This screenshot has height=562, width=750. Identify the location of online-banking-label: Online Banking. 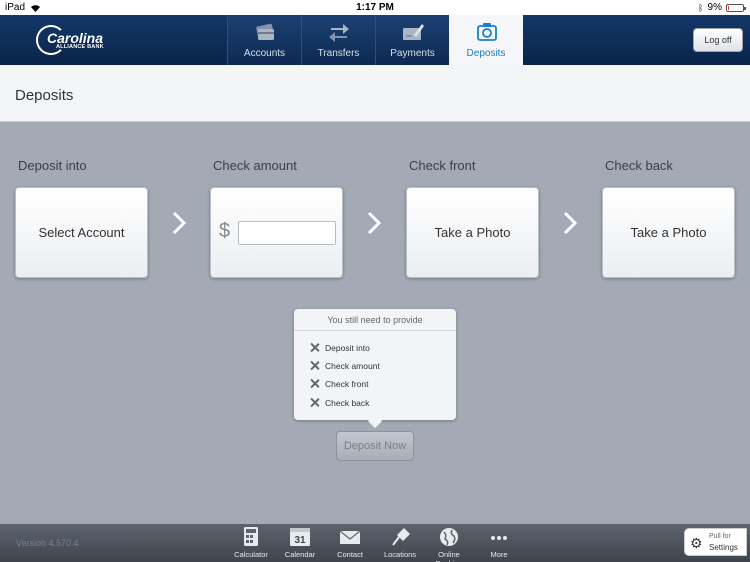
(448, 556).